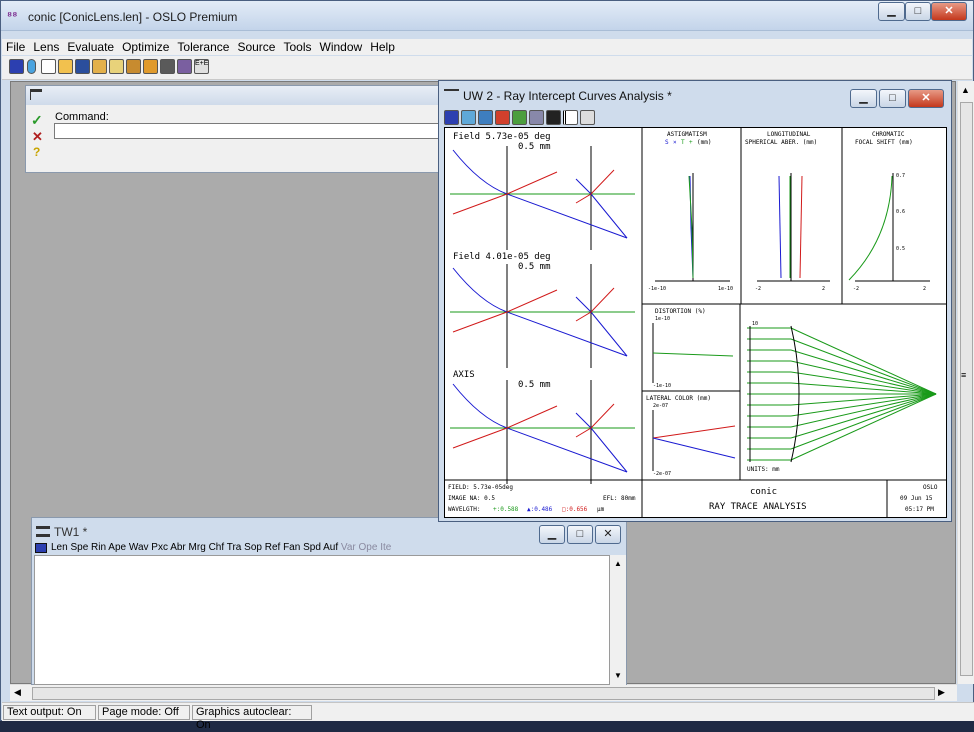 This screenshot has height=732, width=974. I want to click on tw-btn-mrg: Mrg, so click(197, 547).